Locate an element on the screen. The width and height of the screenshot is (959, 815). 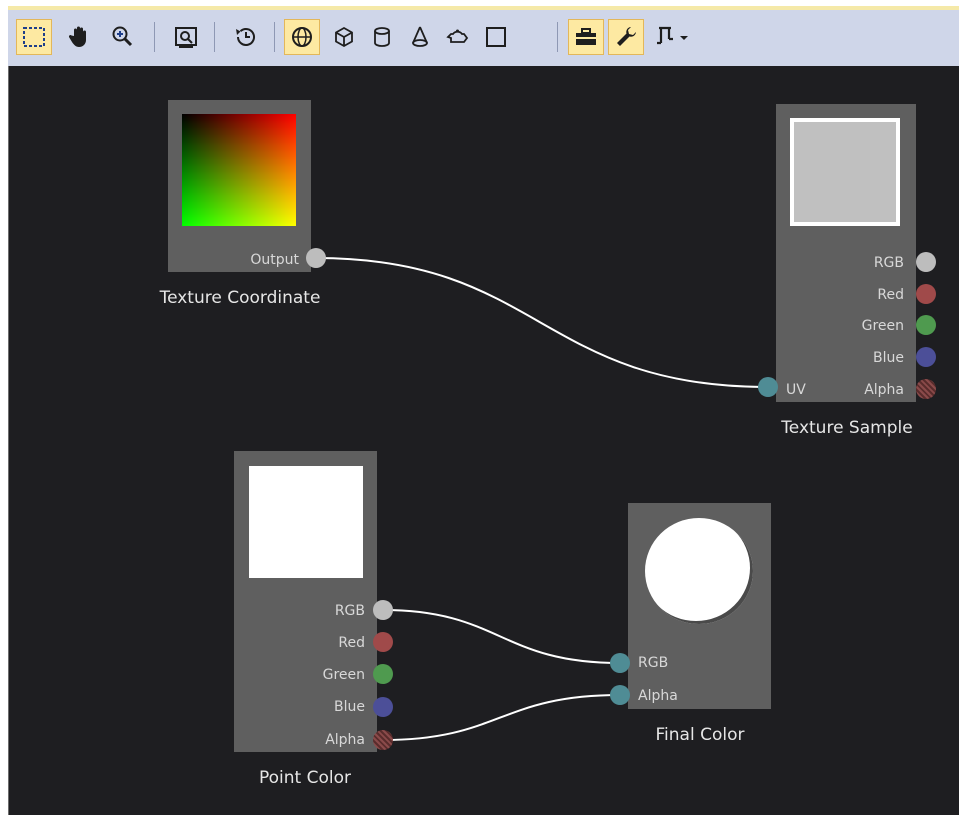
cylinder-icon is located at coordinates (382, 37).